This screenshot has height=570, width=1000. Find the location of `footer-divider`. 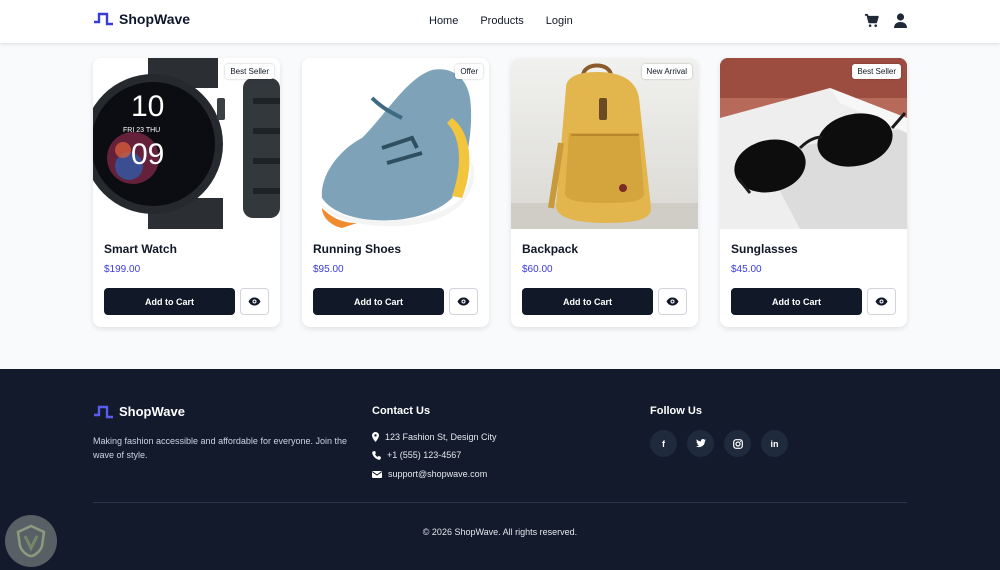

footer-divider is located at coordinates (500, 502).